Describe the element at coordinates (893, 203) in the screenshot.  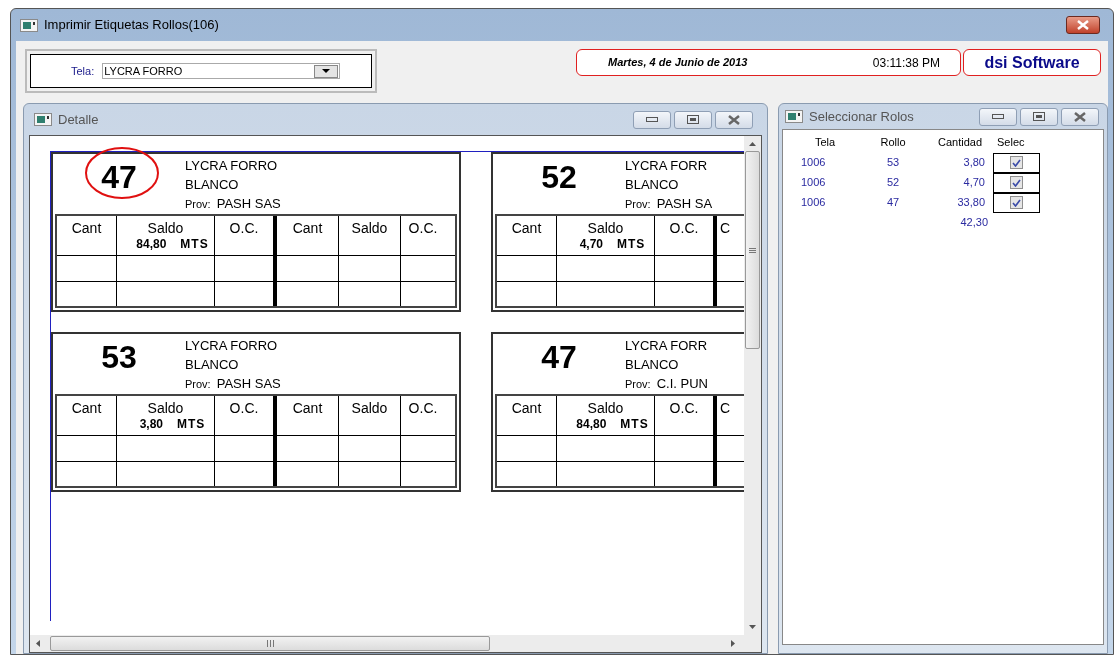
I see `table-cell-text: 47` at that location.